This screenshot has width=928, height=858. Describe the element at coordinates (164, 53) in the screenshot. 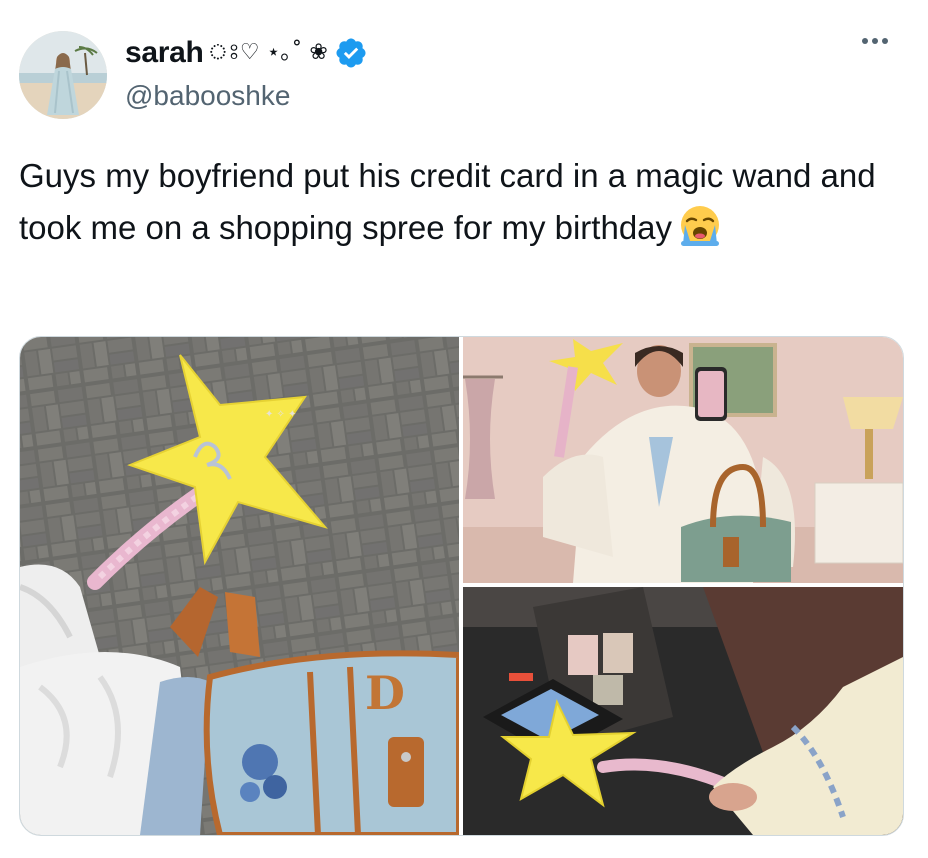

I see `author-display-name: sarah` at that location.